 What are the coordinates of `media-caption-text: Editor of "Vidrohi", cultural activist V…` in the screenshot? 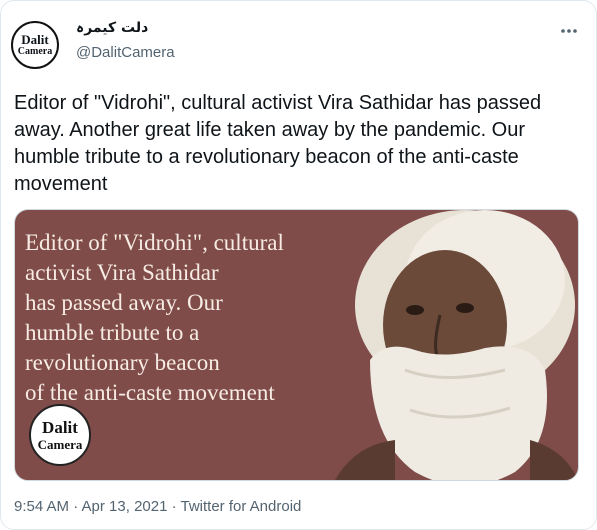 It's located at (154, 317).